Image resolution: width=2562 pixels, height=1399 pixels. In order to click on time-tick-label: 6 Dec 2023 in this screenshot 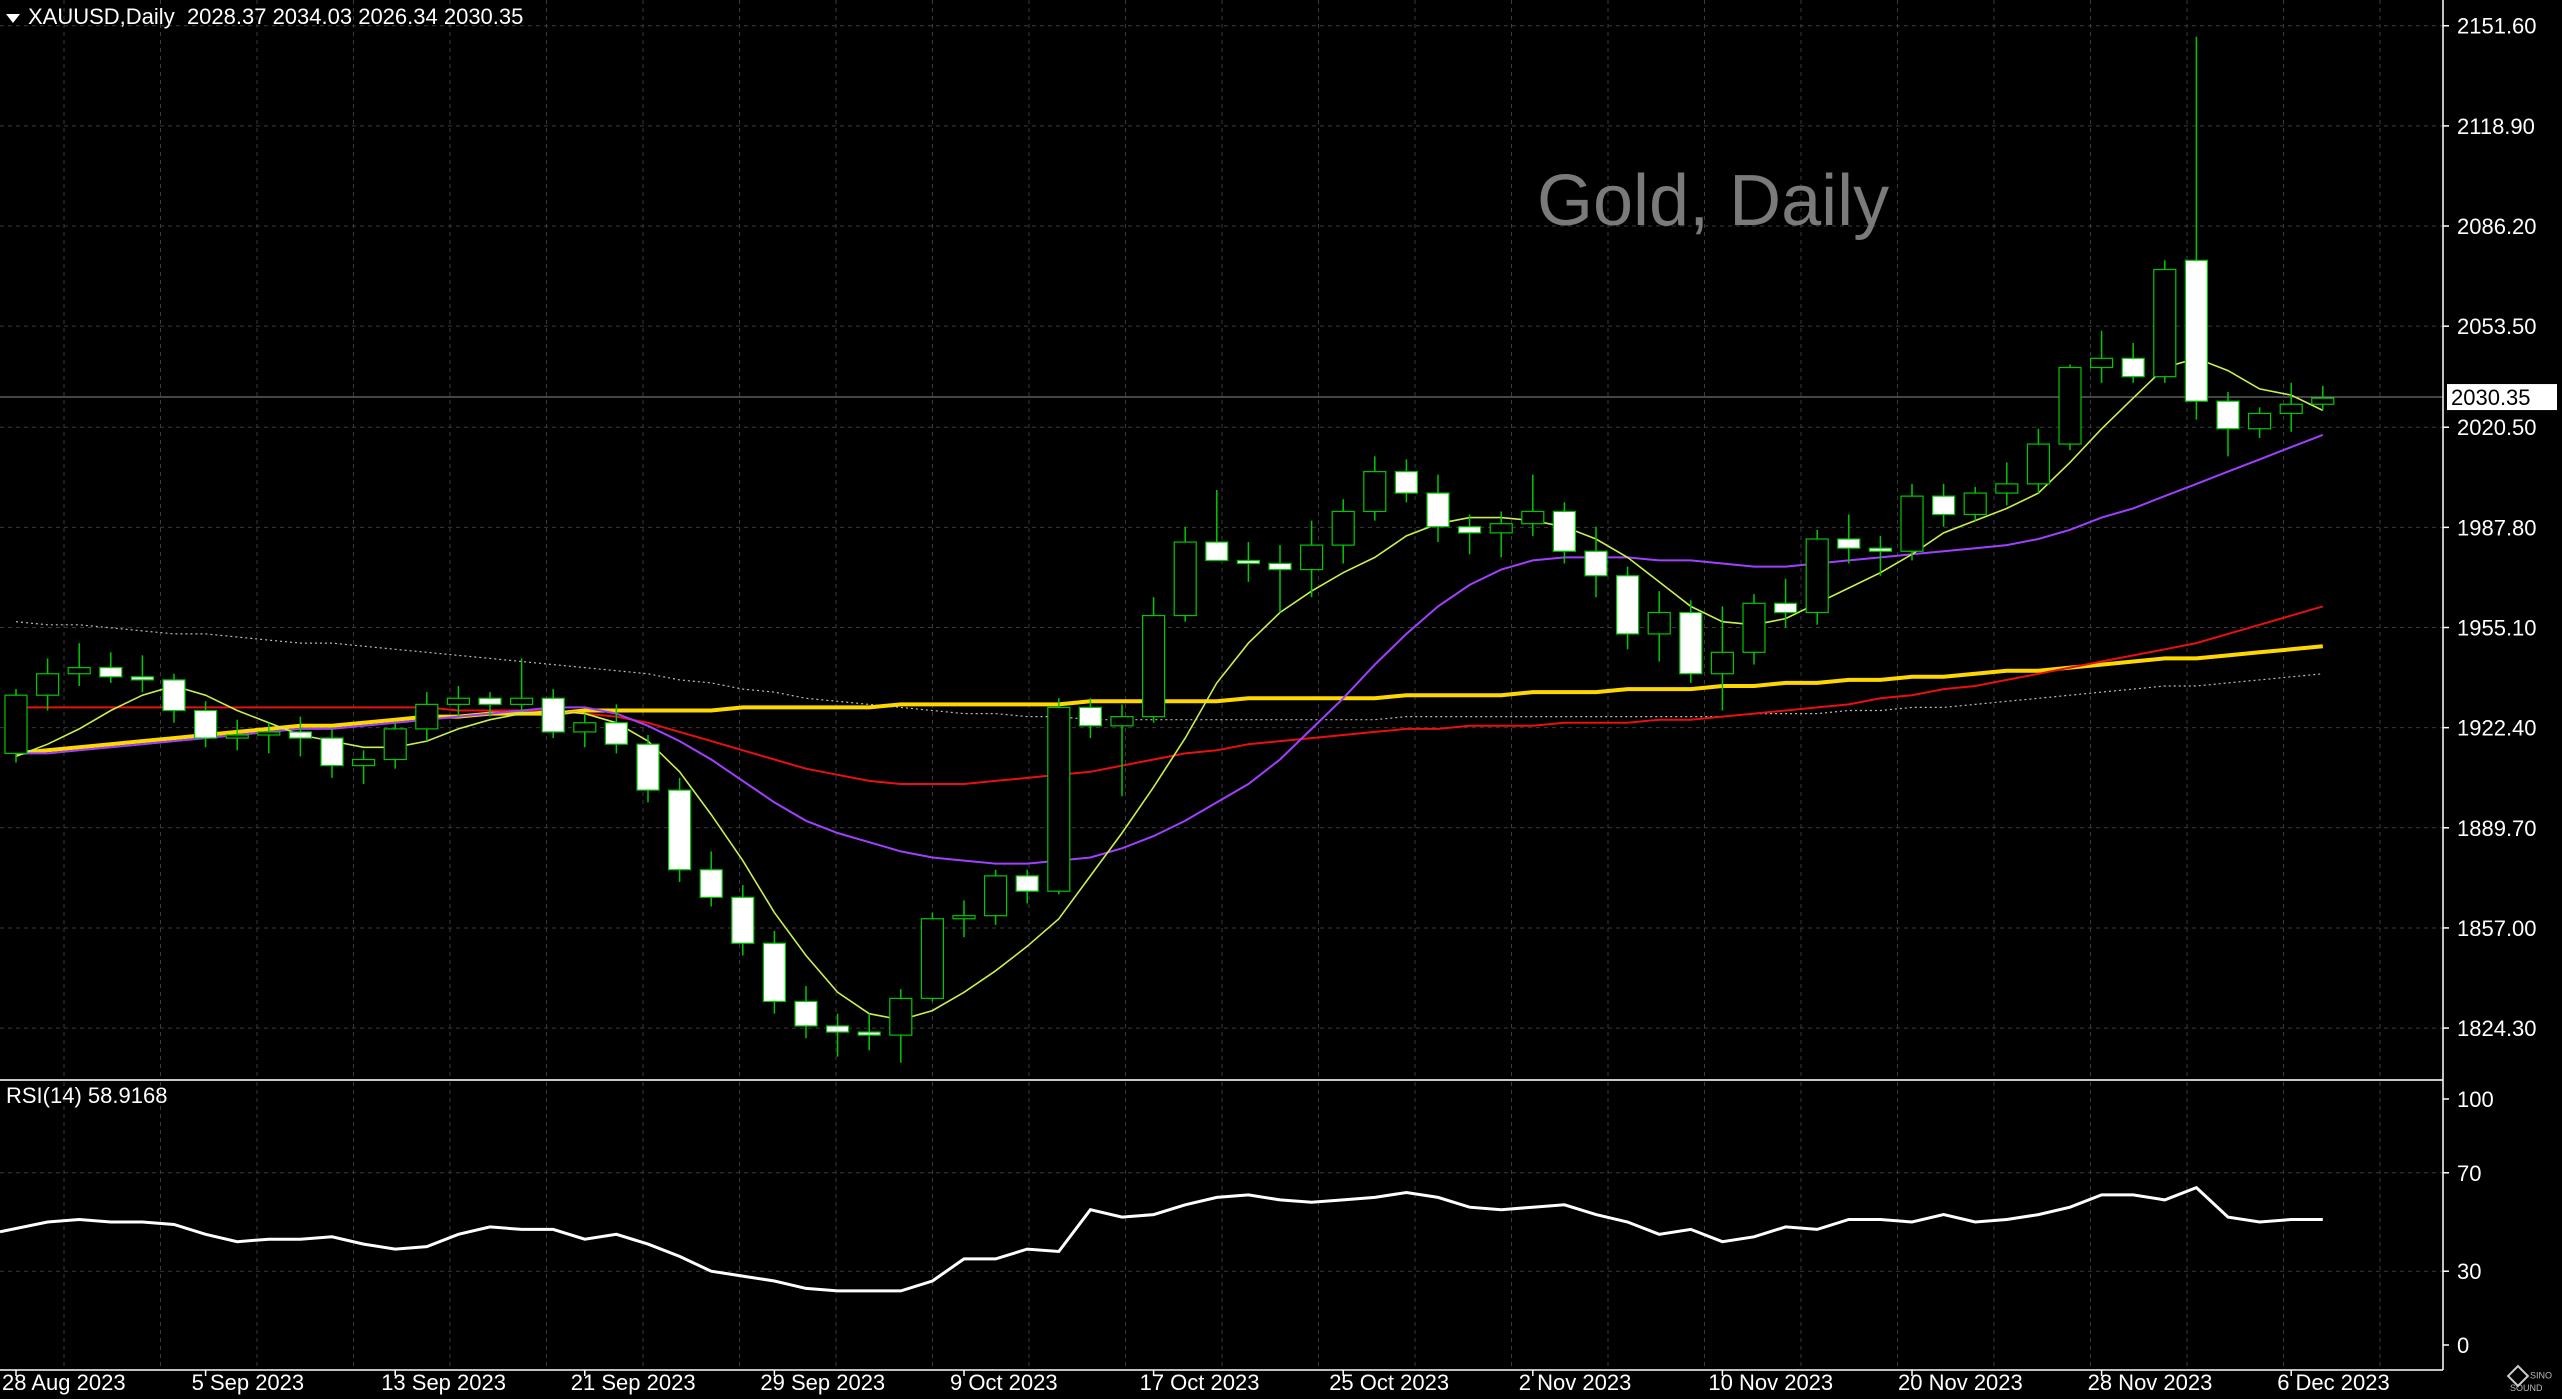, I will do `click(2333, 1382)`.